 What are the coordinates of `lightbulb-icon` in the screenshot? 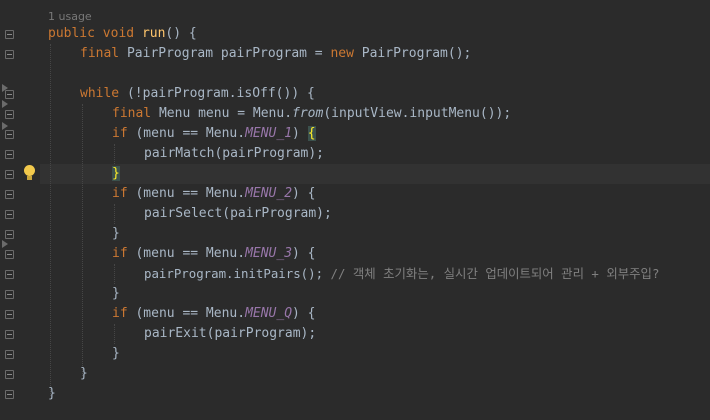 It's located at (29, 170).